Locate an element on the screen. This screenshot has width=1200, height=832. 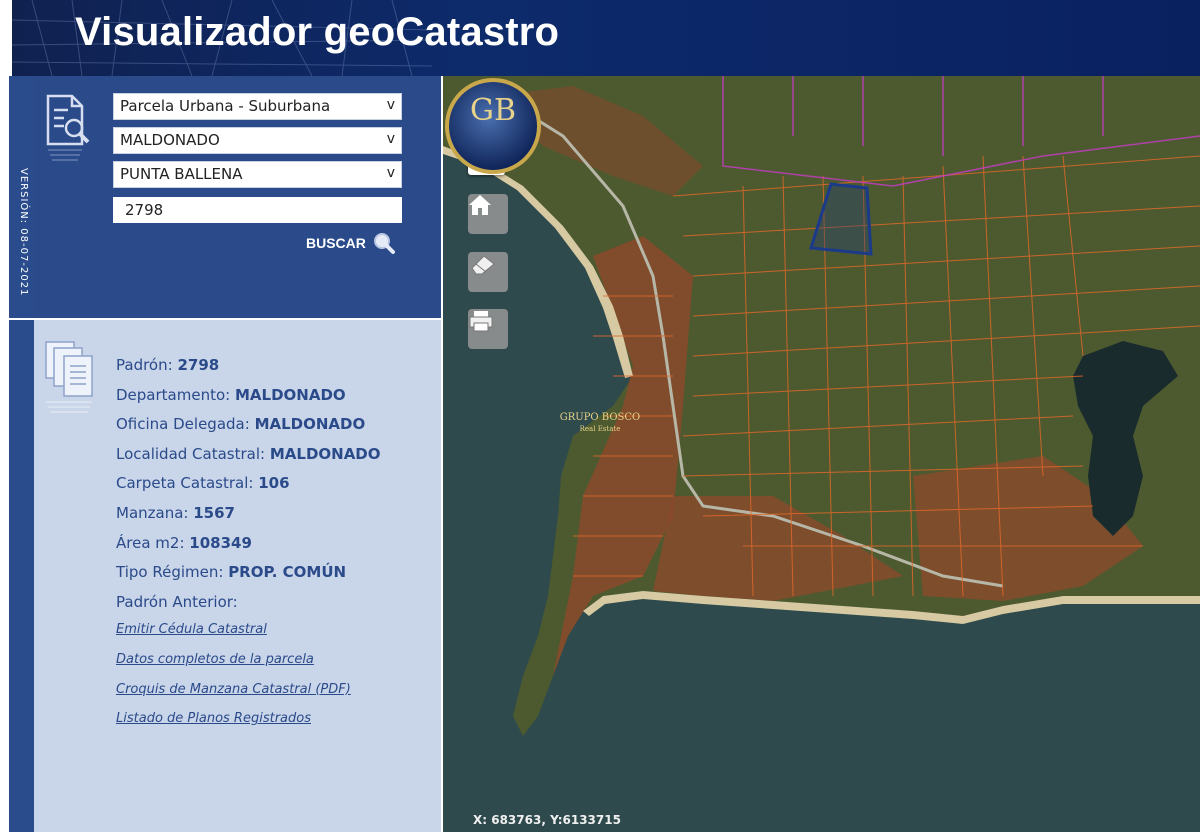
search-button: BUSCAR is located at coordinates (351, 243).